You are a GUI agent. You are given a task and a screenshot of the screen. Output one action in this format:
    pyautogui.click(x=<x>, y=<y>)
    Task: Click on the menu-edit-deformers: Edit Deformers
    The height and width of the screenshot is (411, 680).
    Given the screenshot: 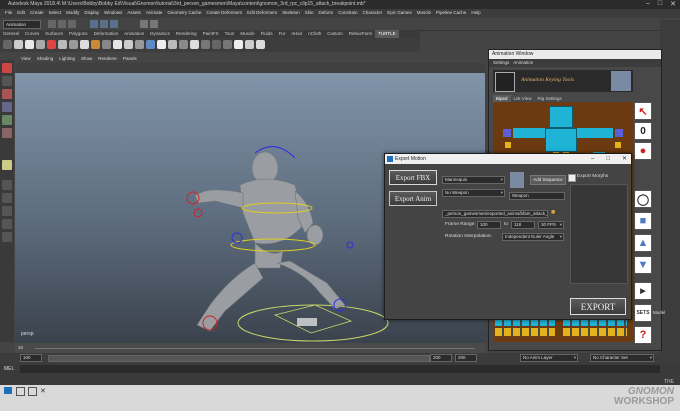 What is the action you would take?
    pyautogui.click(x=262, y=12)
    